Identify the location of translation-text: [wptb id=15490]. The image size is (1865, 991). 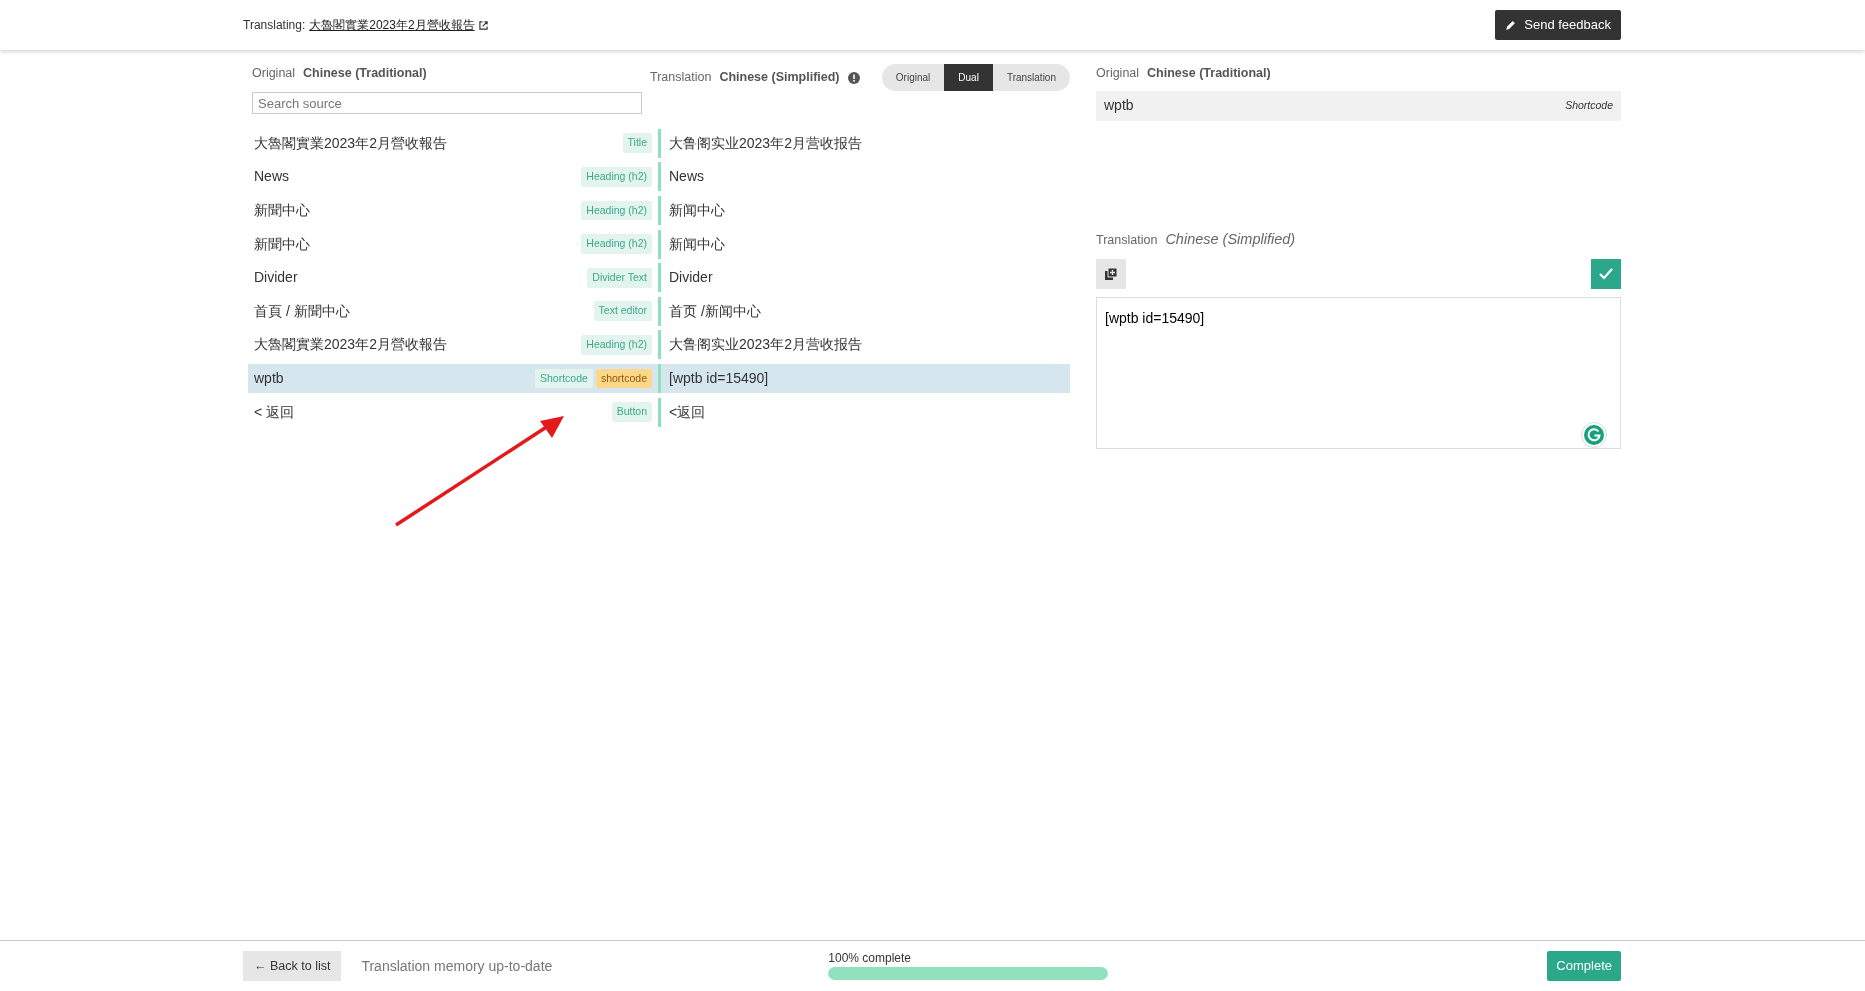
(719, 378).